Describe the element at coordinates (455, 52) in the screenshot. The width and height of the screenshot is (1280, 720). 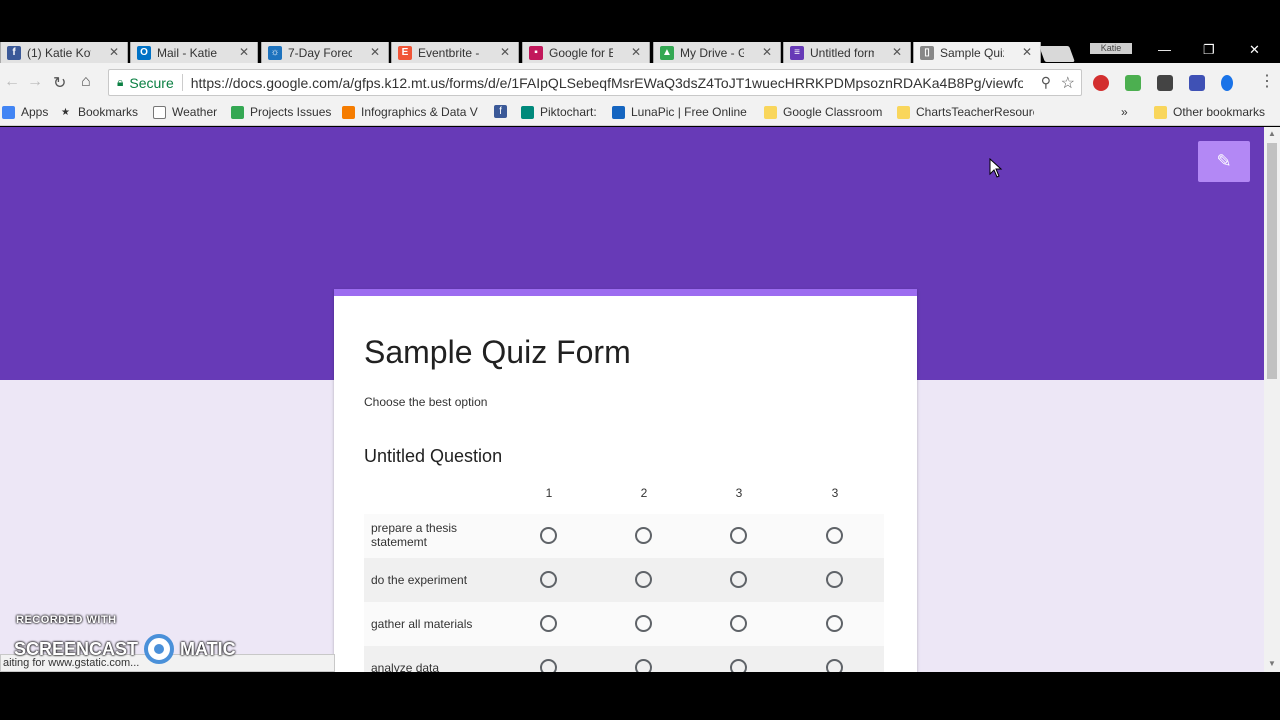
I see `browser-tab: E Eventbrite - ✕` at that location.